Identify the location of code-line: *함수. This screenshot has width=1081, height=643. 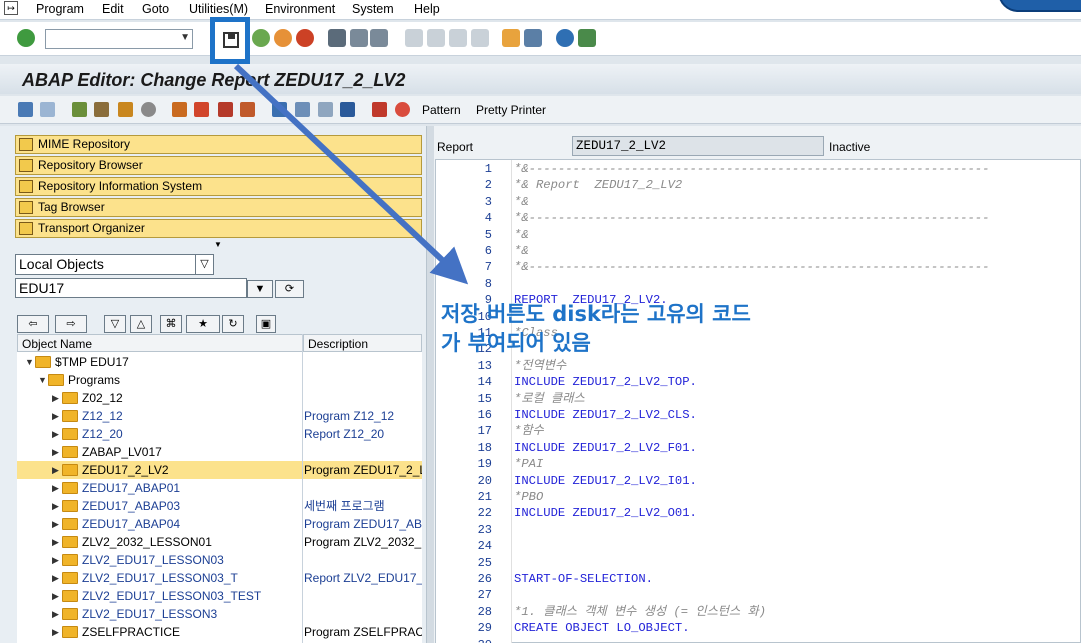
(529, 431).